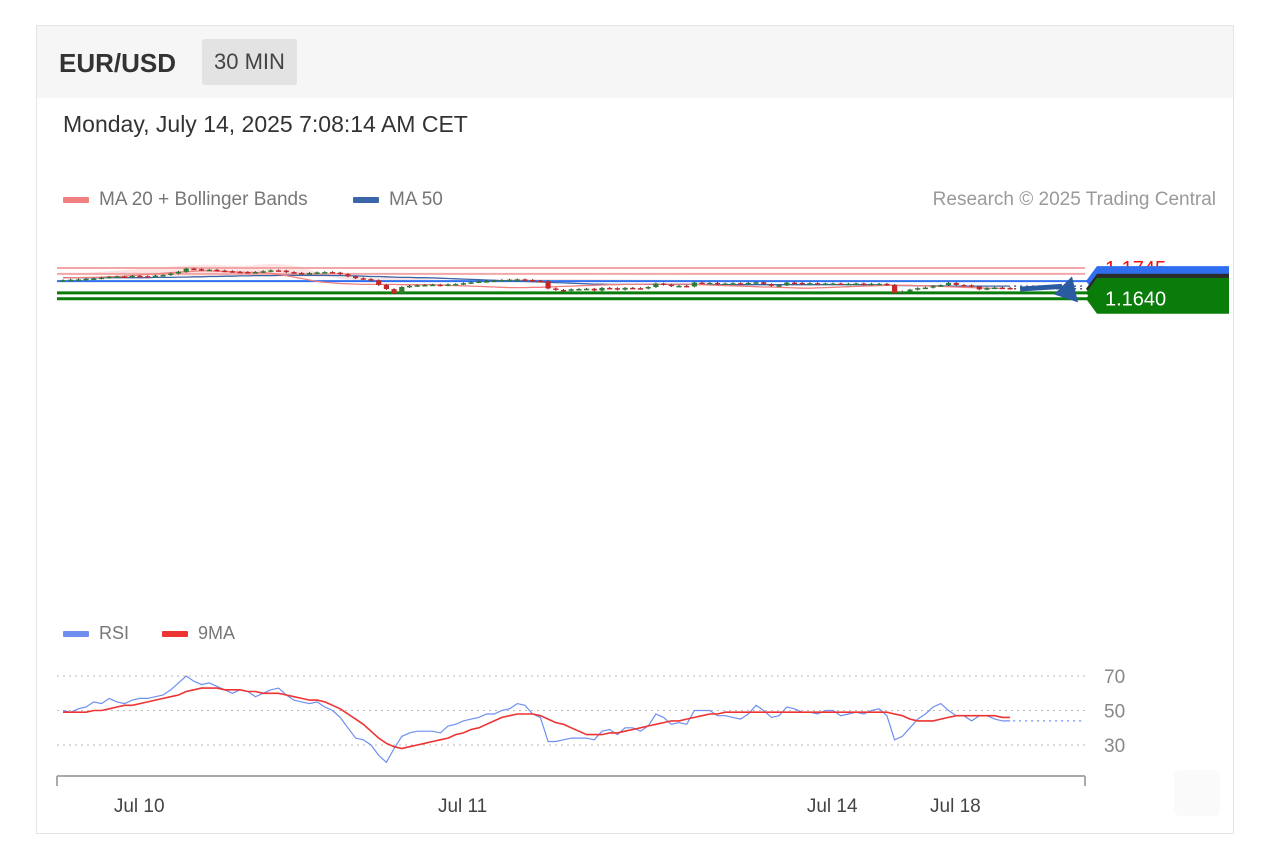 The height and width of the screenshot is (862, 1278). I want to click on x-tick-label: Jul 10, so click(139, 806).